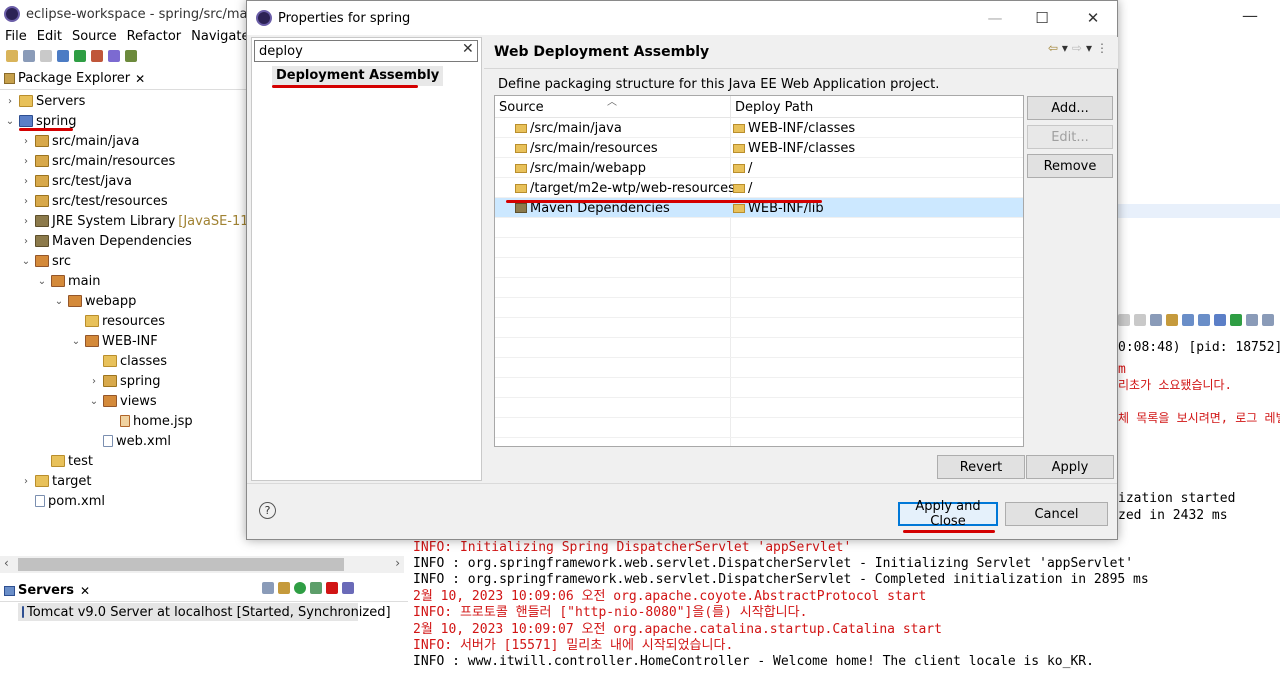 The height and width of the screenshot is (677, 1280). Describe the element at coordinates (1070, 166) in the screenshot. I see `remove-button: Remove` at that location.